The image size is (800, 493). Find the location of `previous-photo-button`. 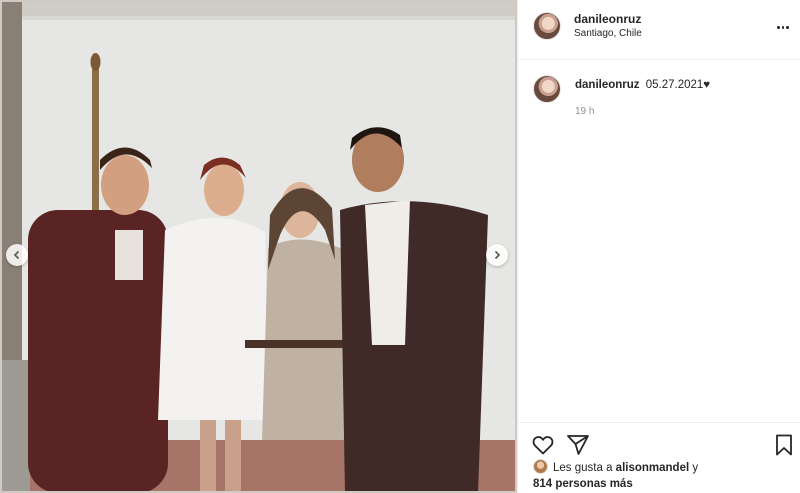

previous-photo-button is located at coordinates (17, 255).